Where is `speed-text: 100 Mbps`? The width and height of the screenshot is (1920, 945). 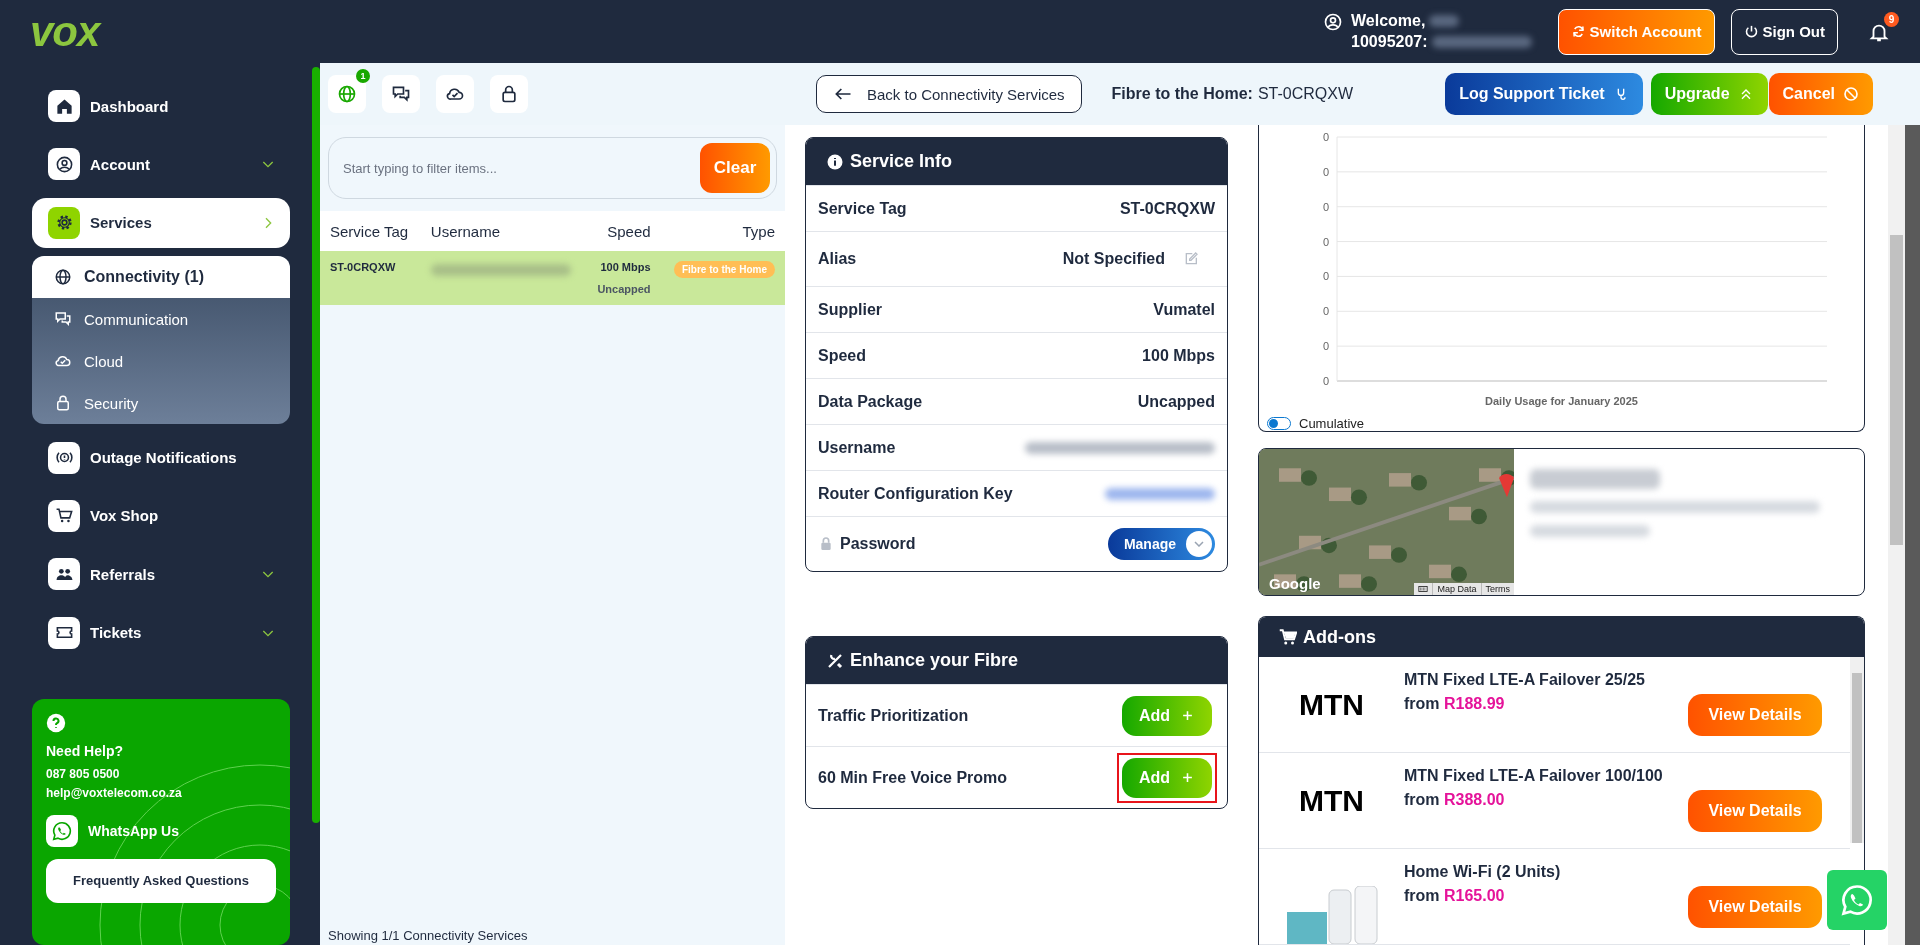 speed-text: 100 Mbps is located at coordinates (625, 267).